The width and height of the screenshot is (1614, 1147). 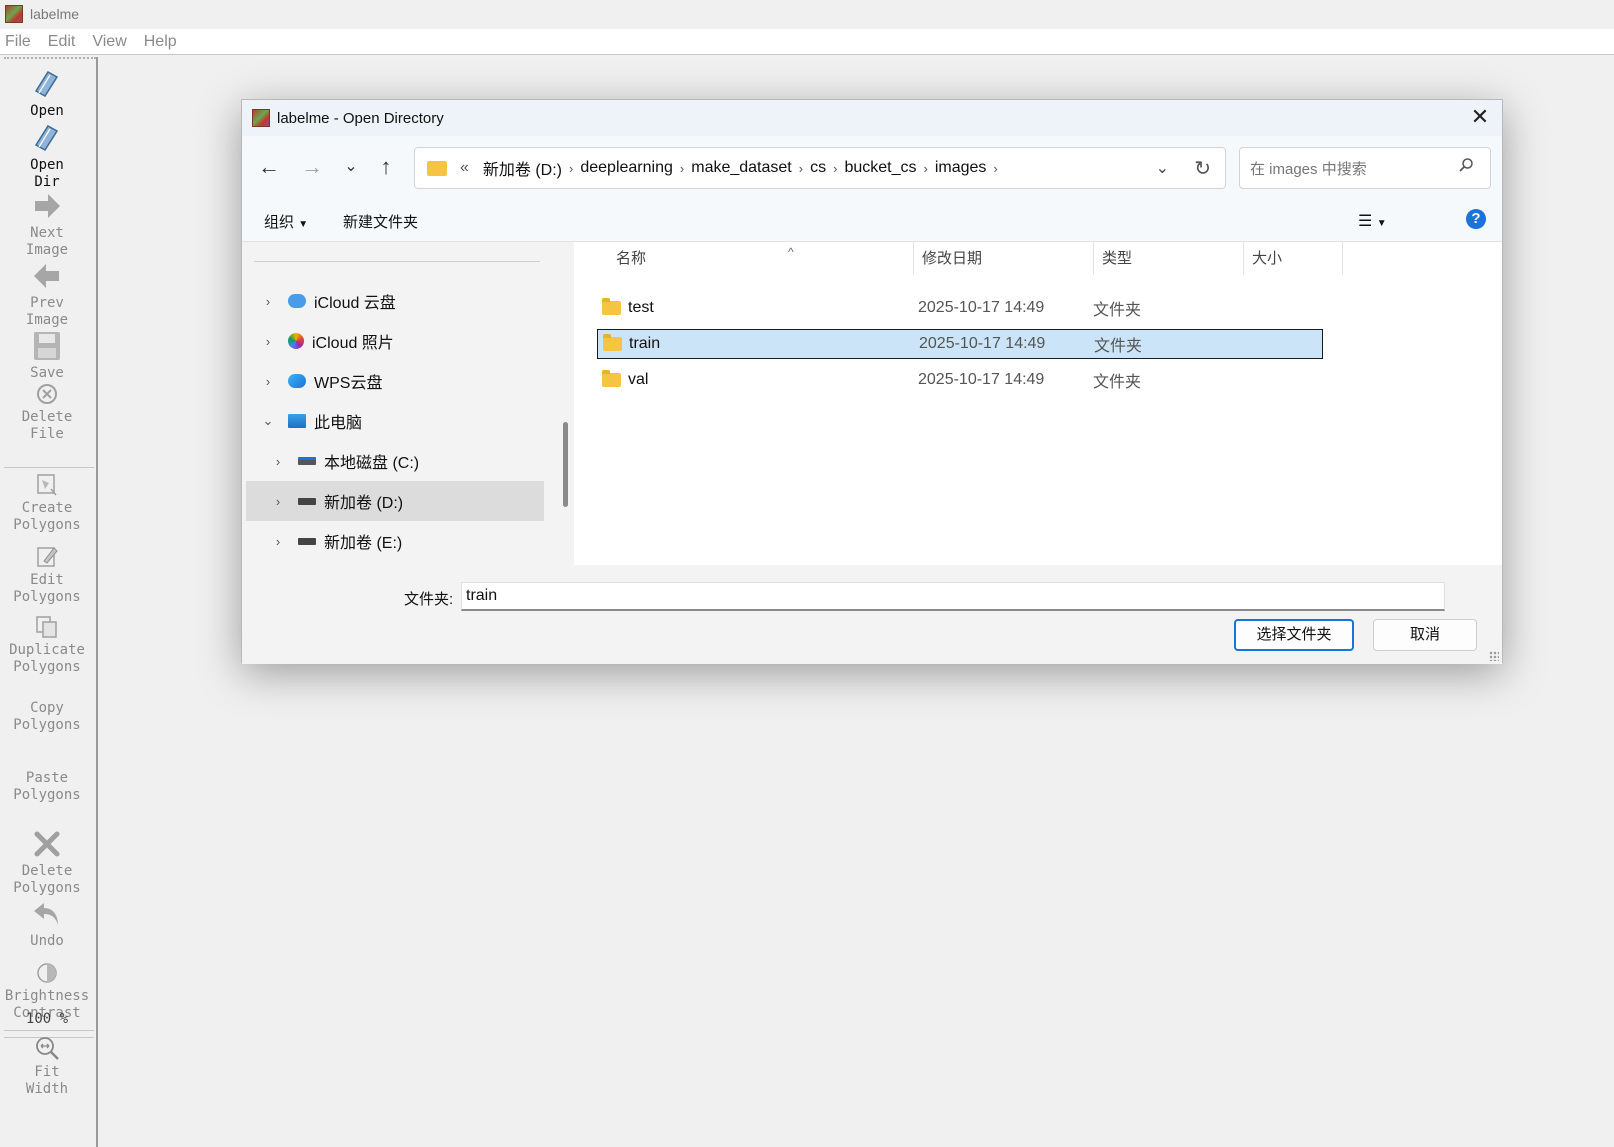 What do you see at coordinates (47, 503) in the screenshot?
I see `create-polygons-button: Create Polygons` at bounding box center [47, 503].